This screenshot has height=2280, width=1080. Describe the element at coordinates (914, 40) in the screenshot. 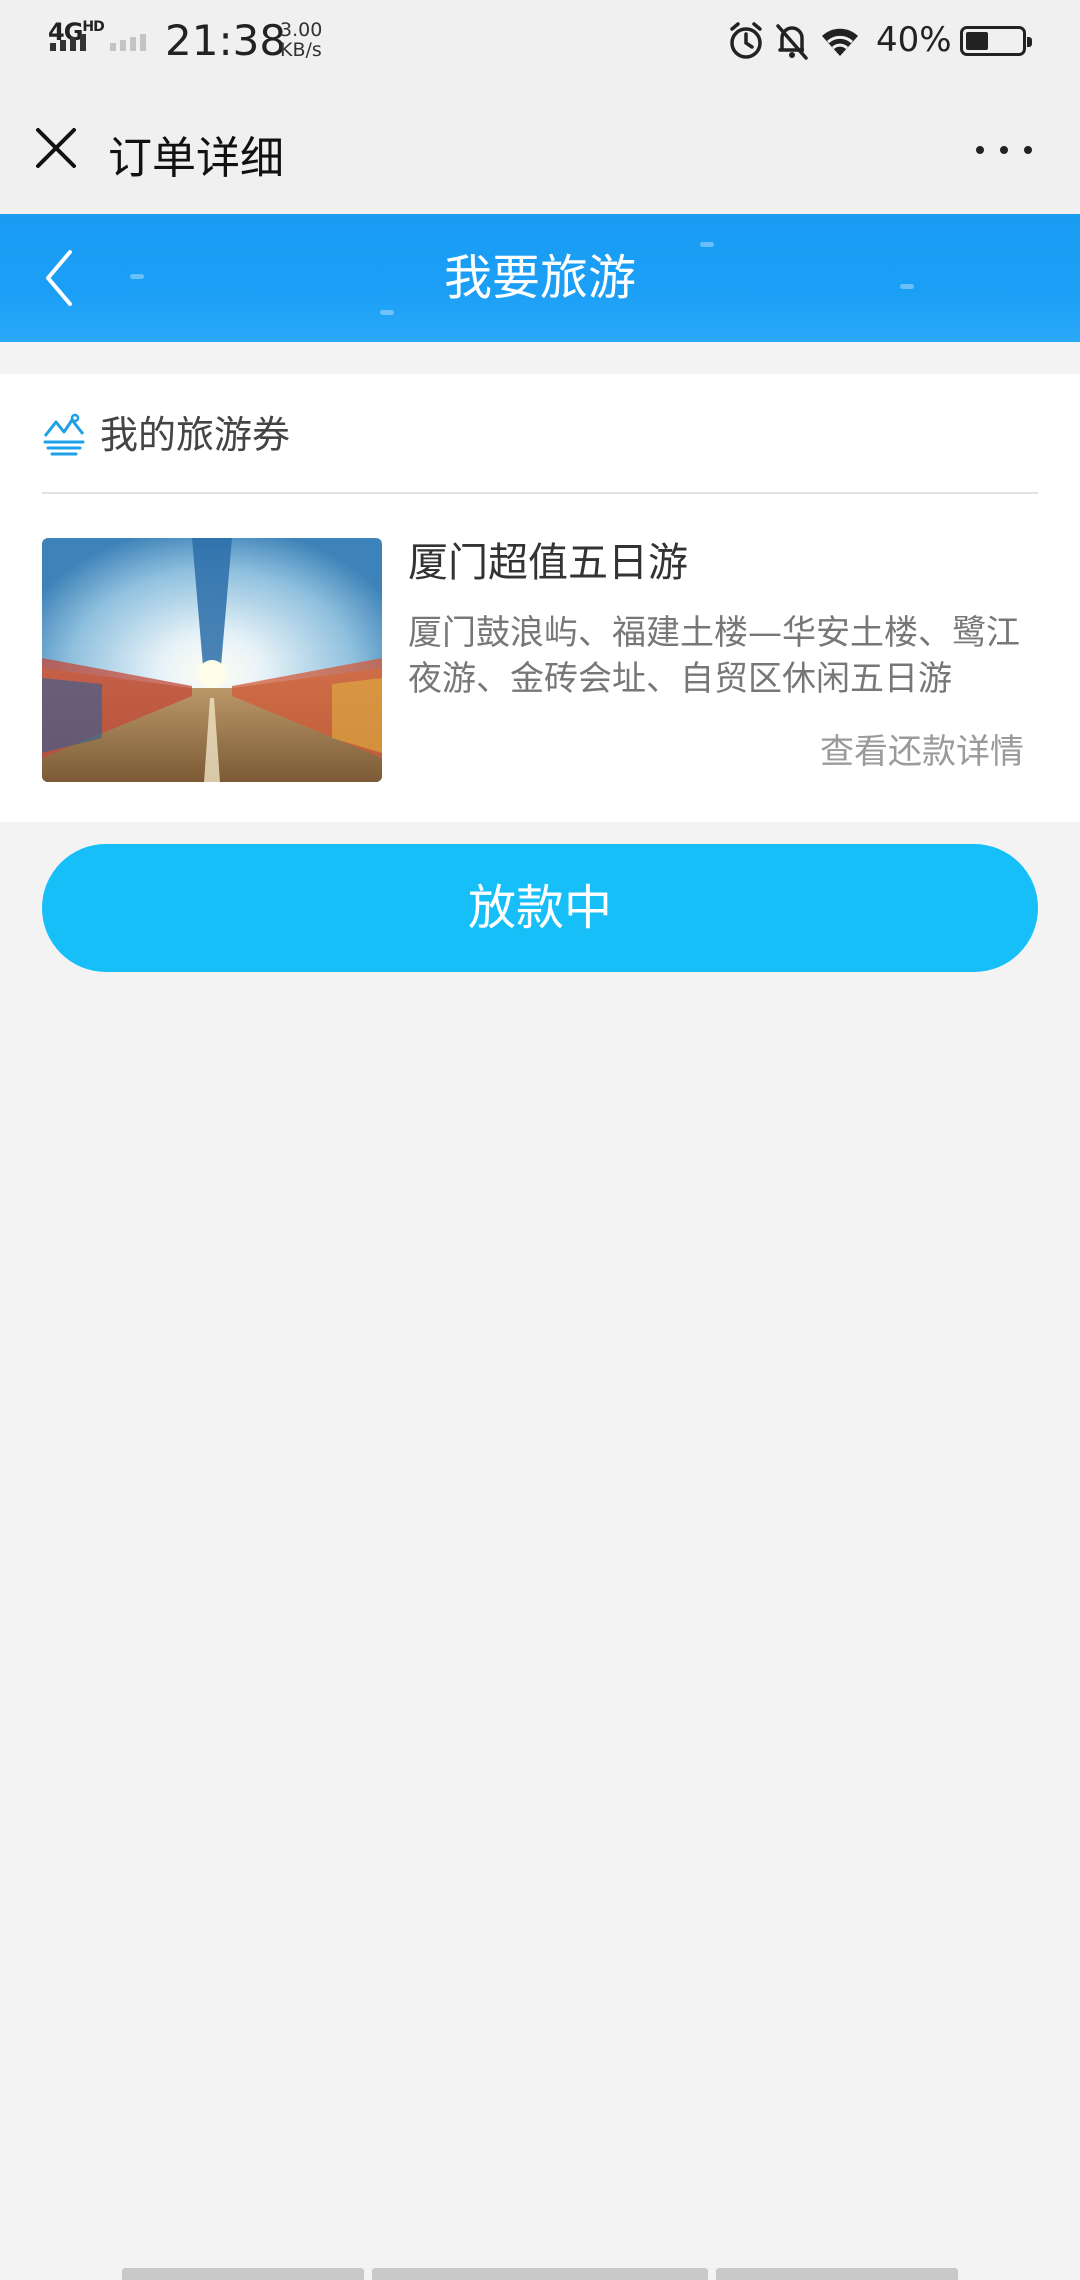

I see `battery-percent: 40%` at that location.